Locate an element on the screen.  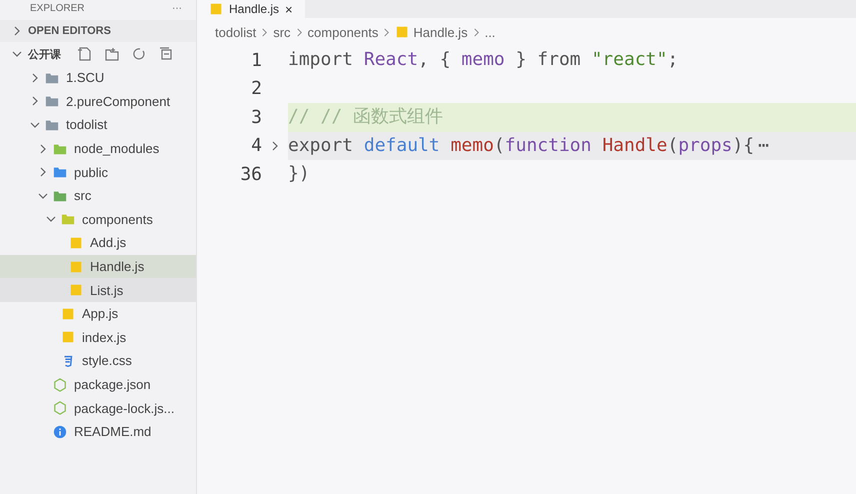
code-line: 2 is located at coordinates (256, 89).